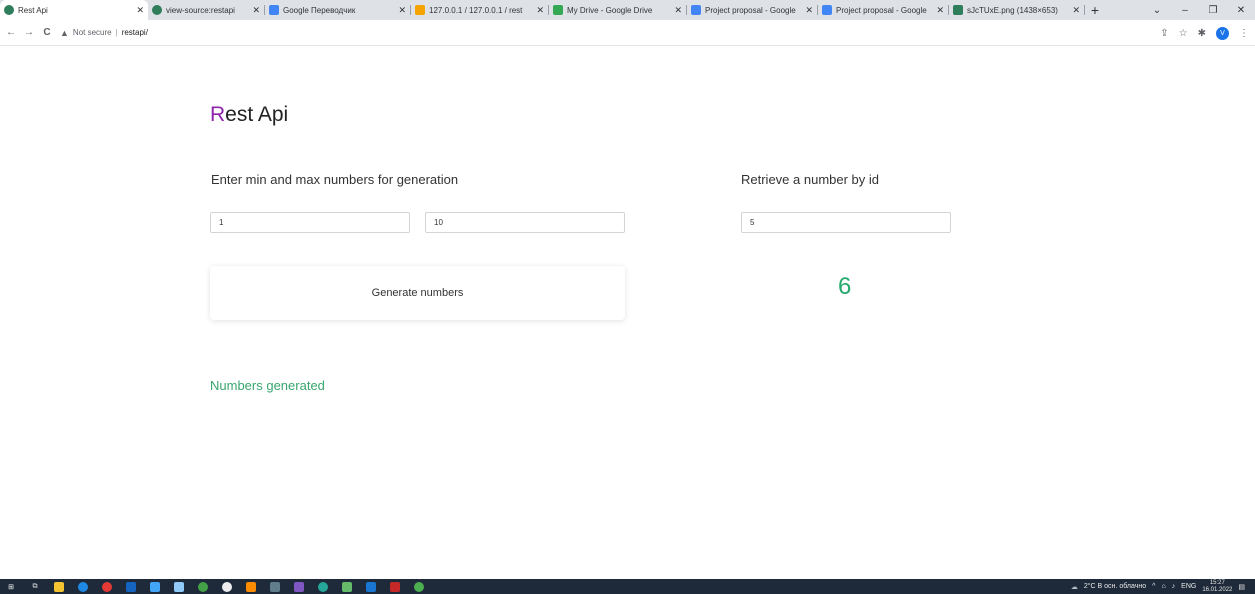  Describe the element at coordinates (107, 586) in the screenshot. I see `chrome-icon` at that location.